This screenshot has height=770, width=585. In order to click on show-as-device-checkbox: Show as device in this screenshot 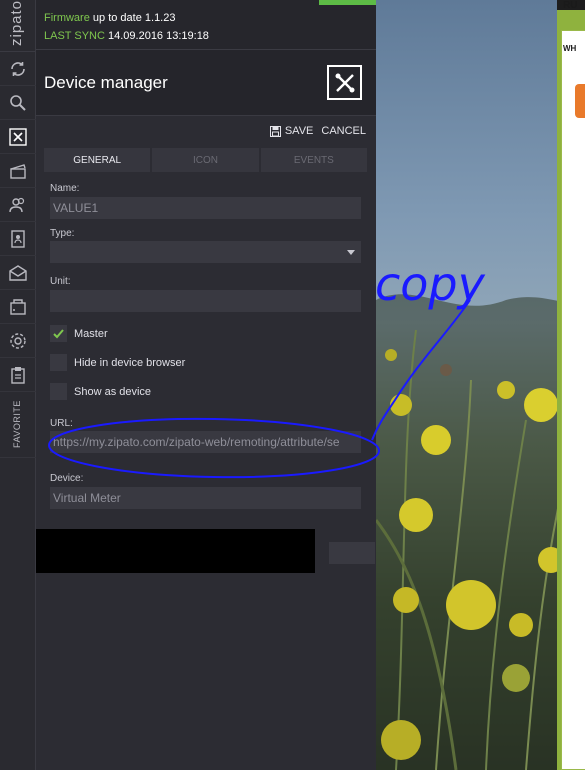, I will do `click(100, 391)`.